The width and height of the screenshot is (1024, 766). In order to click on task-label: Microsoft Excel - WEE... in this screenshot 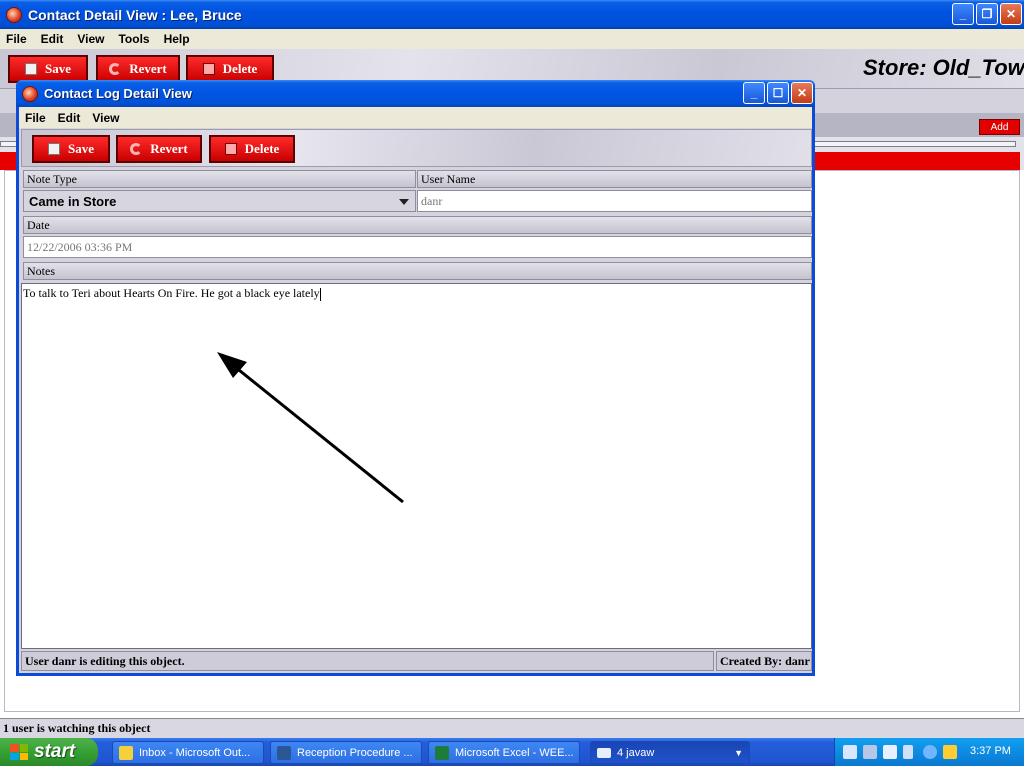, I will do `click(514, 752)`.